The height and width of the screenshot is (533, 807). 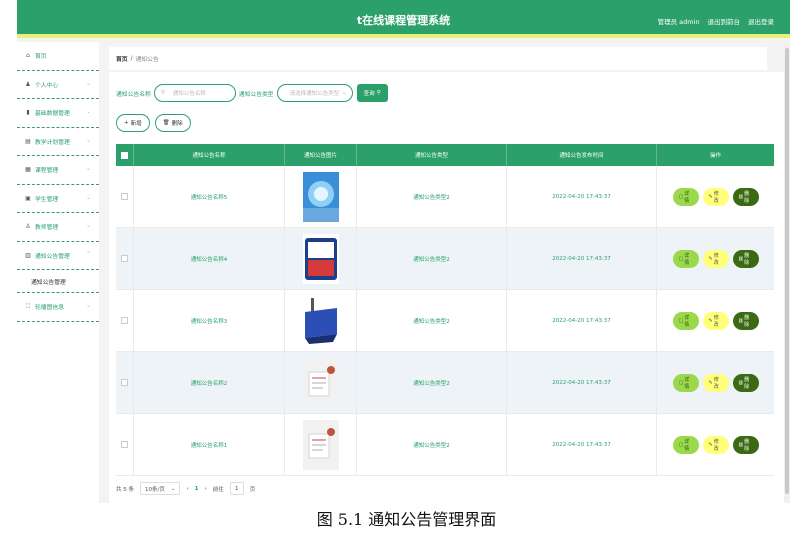 I want to click on cctv-news-image, so click(x=320, y=258).